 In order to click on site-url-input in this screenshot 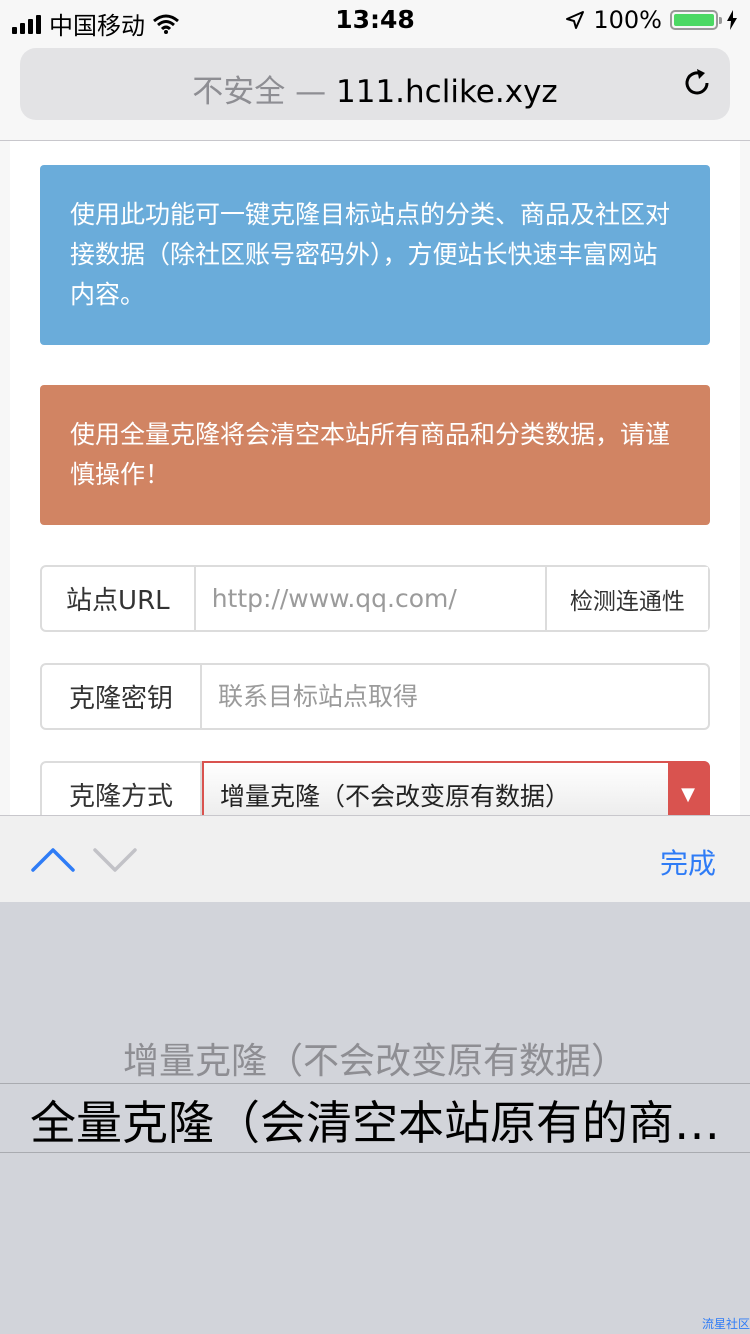, I will do `click(370, 598)`.